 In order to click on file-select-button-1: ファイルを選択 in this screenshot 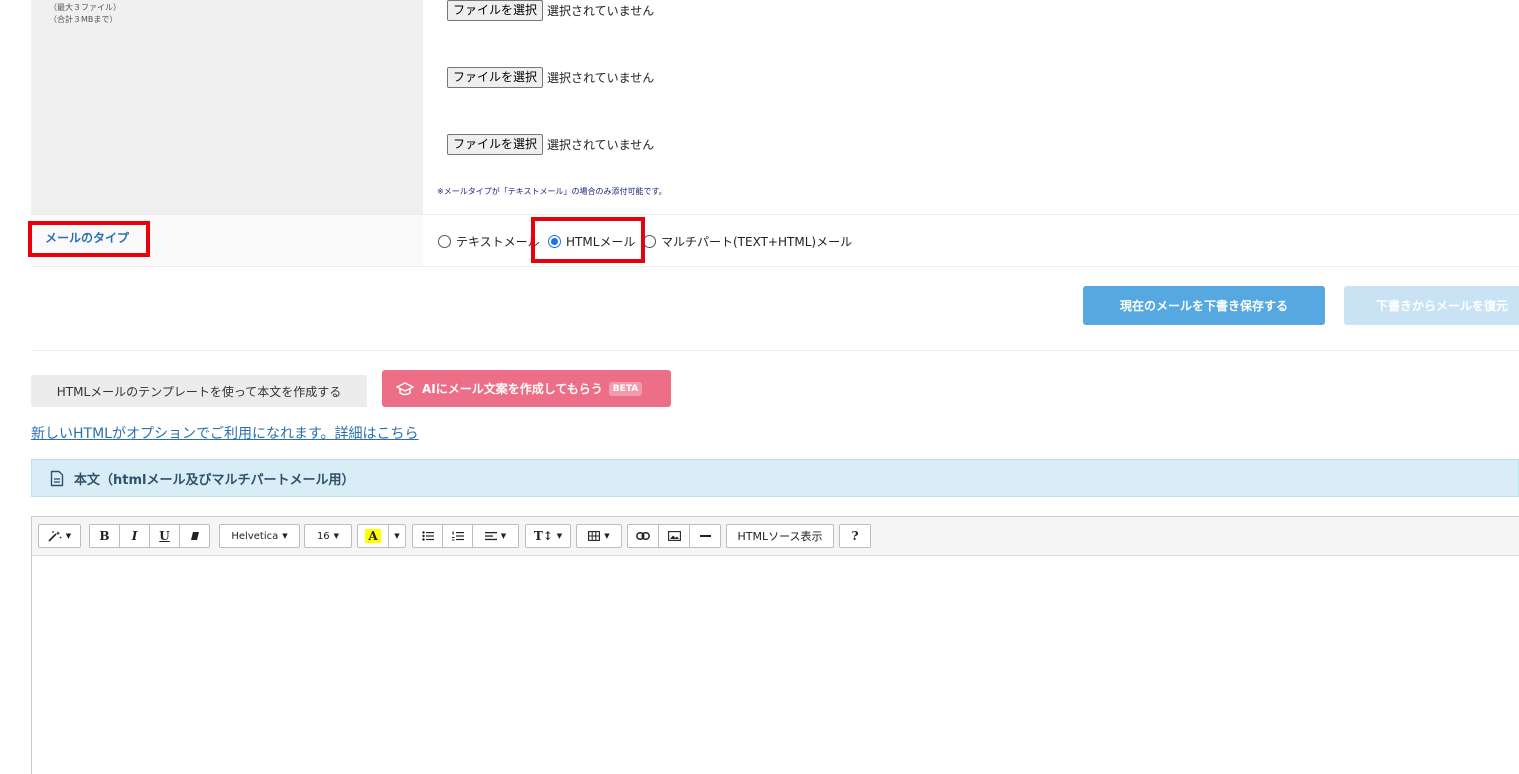, I will do `click(495, 10)`.